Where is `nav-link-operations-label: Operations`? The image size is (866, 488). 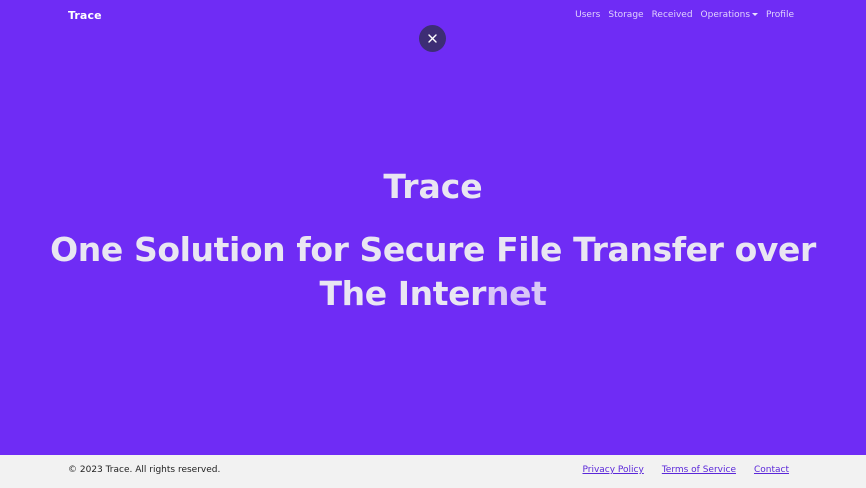 nav-link-operations-label: Operations is located at coordinates (725, 15).